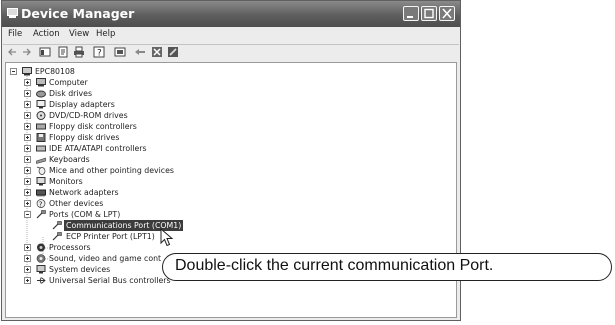 This screenshot has width=615, height=325. What do you see at coordinates (41, 280) in the screenshot?
I see `usb-icon` at bounding box center [41, 280].